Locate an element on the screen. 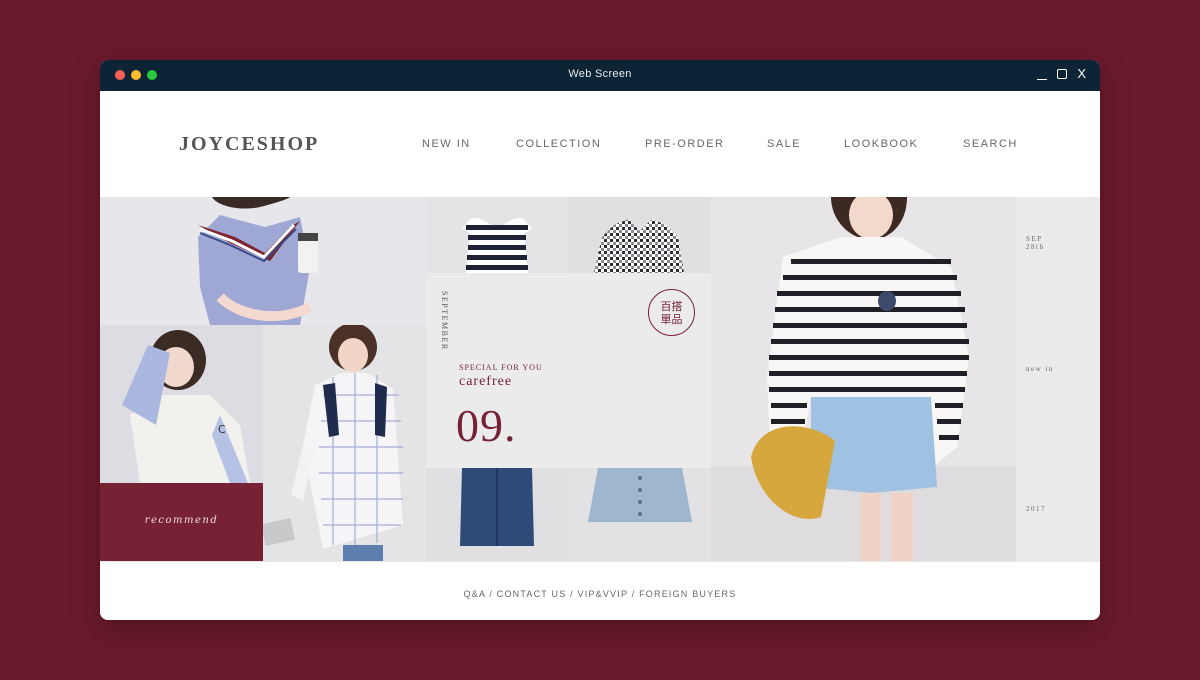 This screenshot has height=680, width=1200. nav-lookbook: LOOKBOOK is located at coordinates (881, 144).